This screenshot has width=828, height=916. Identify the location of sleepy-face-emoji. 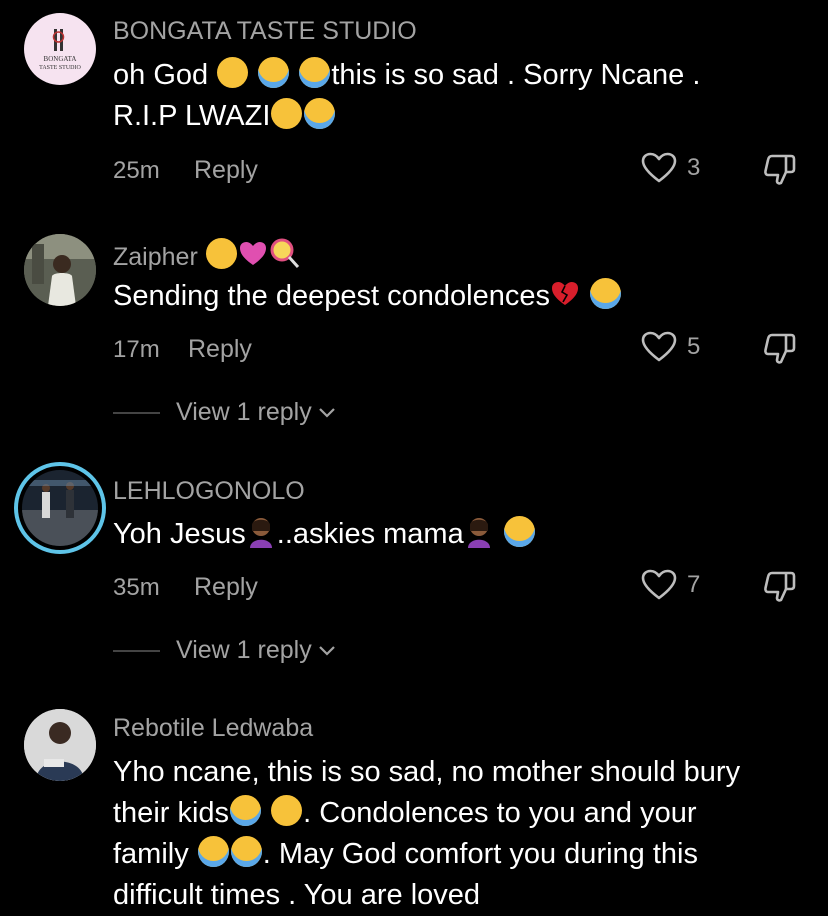
(315, 72).